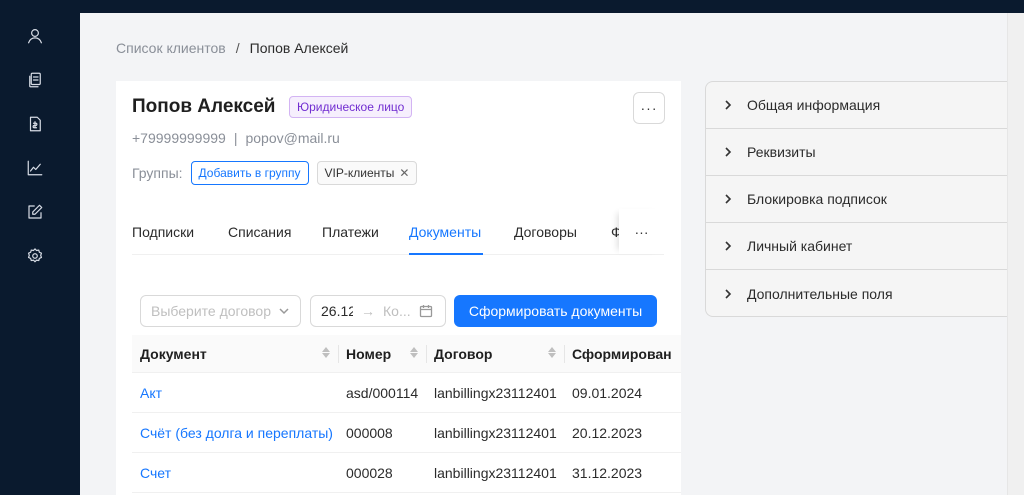  What do you see at coordinates (368, 311) in the screenshot?
I see `arrow-right-icon: →` at bounding box center [368, 311].